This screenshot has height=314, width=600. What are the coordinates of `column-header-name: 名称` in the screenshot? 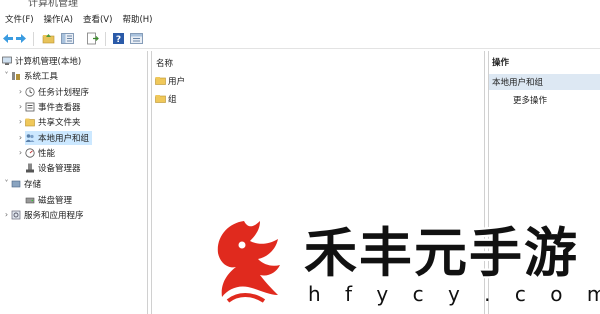 It's located at (164, 63).